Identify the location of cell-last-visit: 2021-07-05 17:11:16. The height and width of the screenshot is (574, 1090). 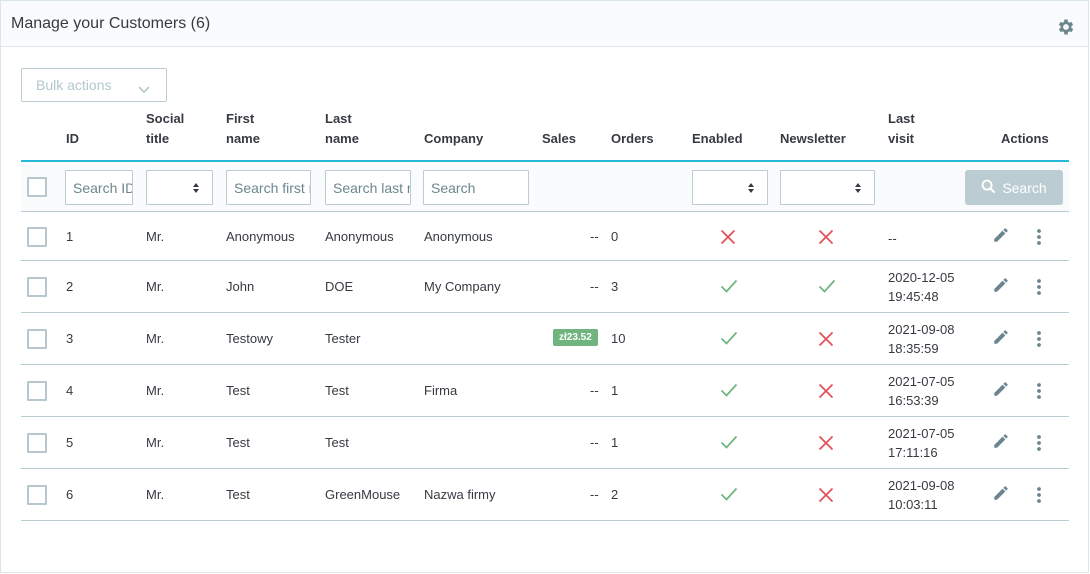
(921, 443).